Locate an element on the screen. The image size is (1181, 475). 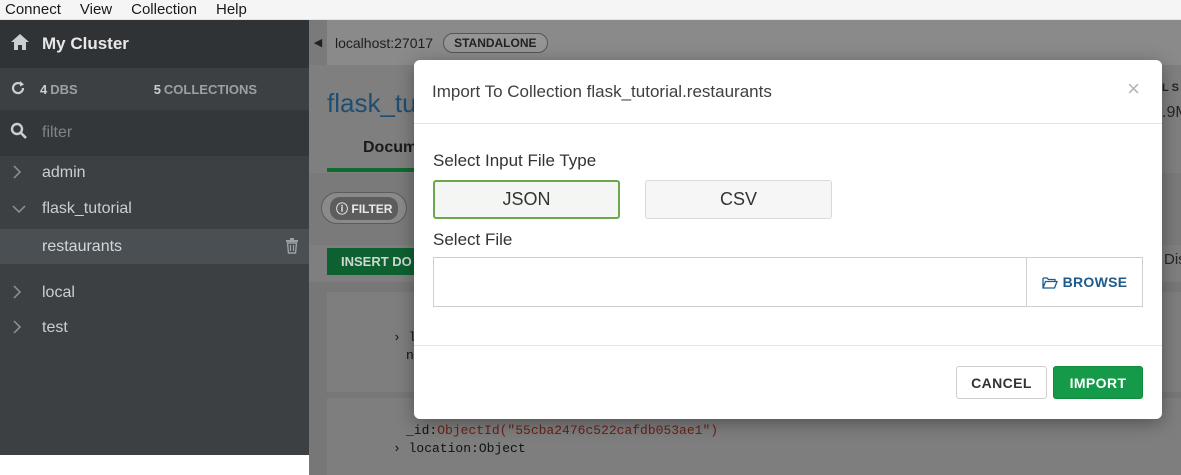
connection-bar: ◀ localhost:27017 STANDALONE is located at coordinates (745, 42).